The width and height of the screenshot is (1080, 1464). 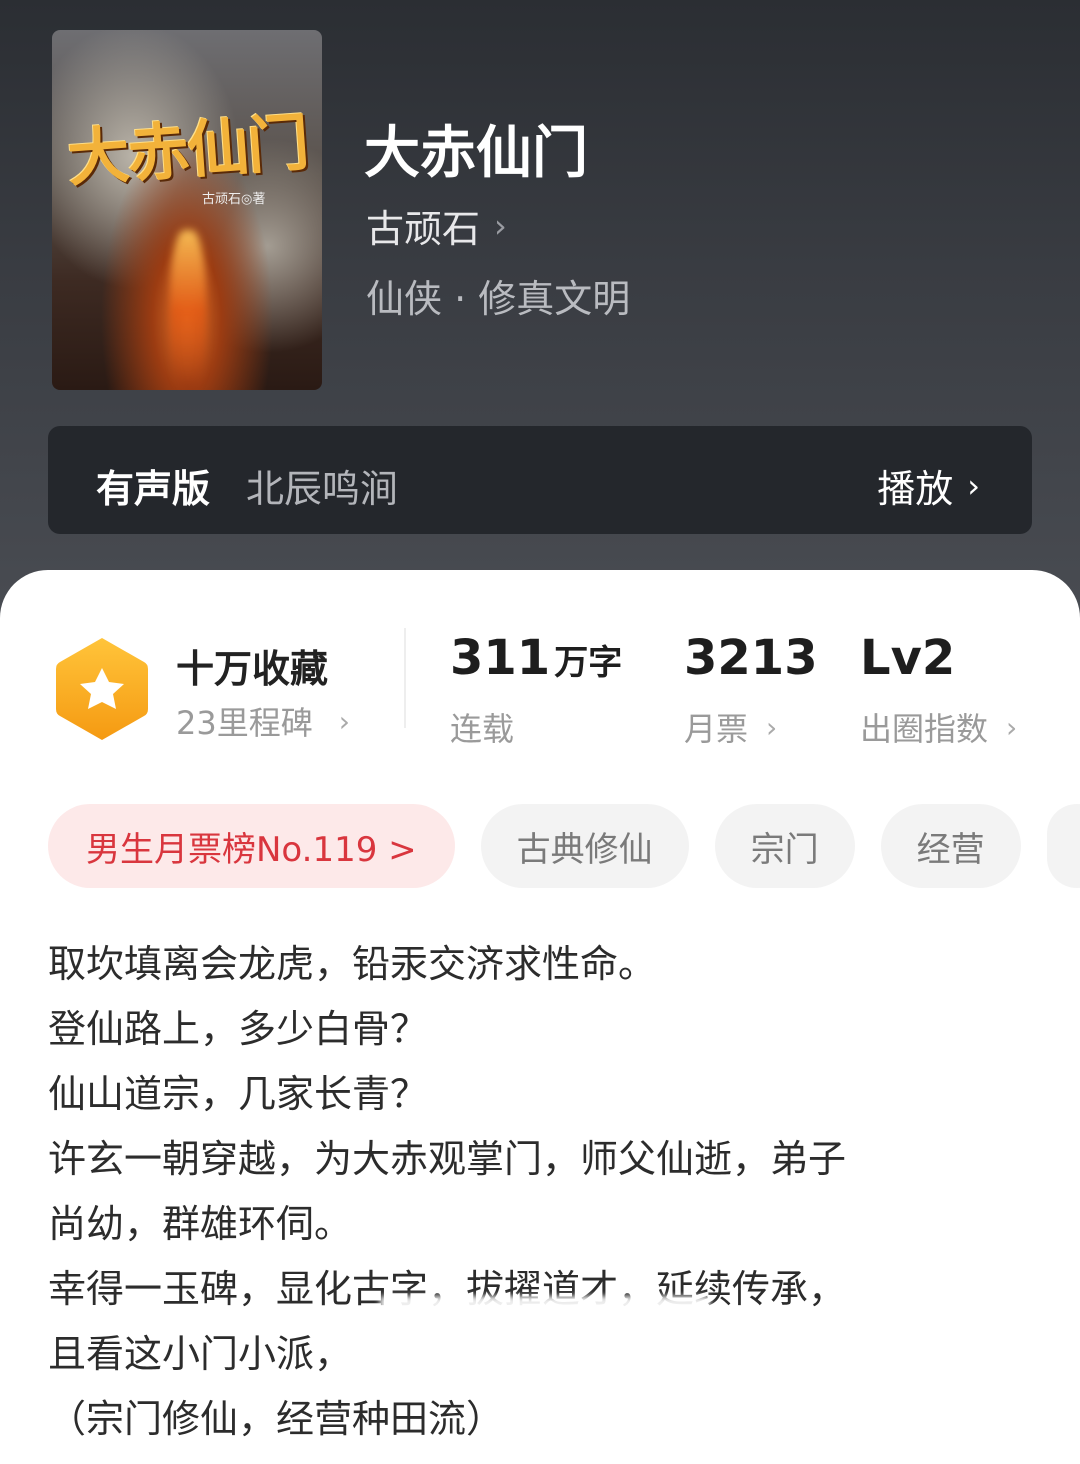 What do you see at coordinates (716, 729) in the screenshot?
I see `monthly-votes-label: 月票` at bounding box center [716, 729].